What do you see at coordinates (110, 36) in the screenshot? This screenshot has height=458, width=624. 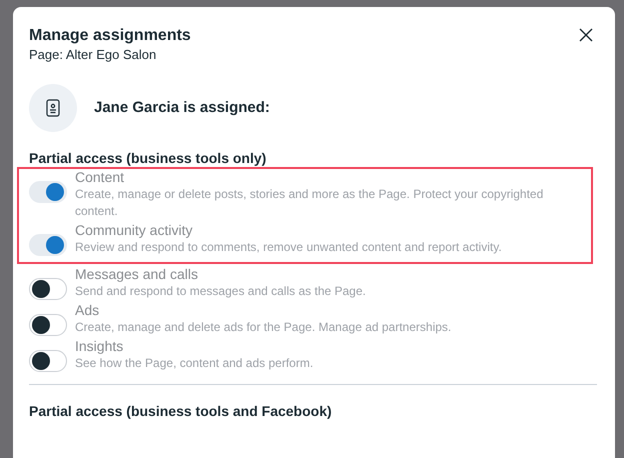 I see `dialog-title: Manage assignments` at bounding box center [110, 36].